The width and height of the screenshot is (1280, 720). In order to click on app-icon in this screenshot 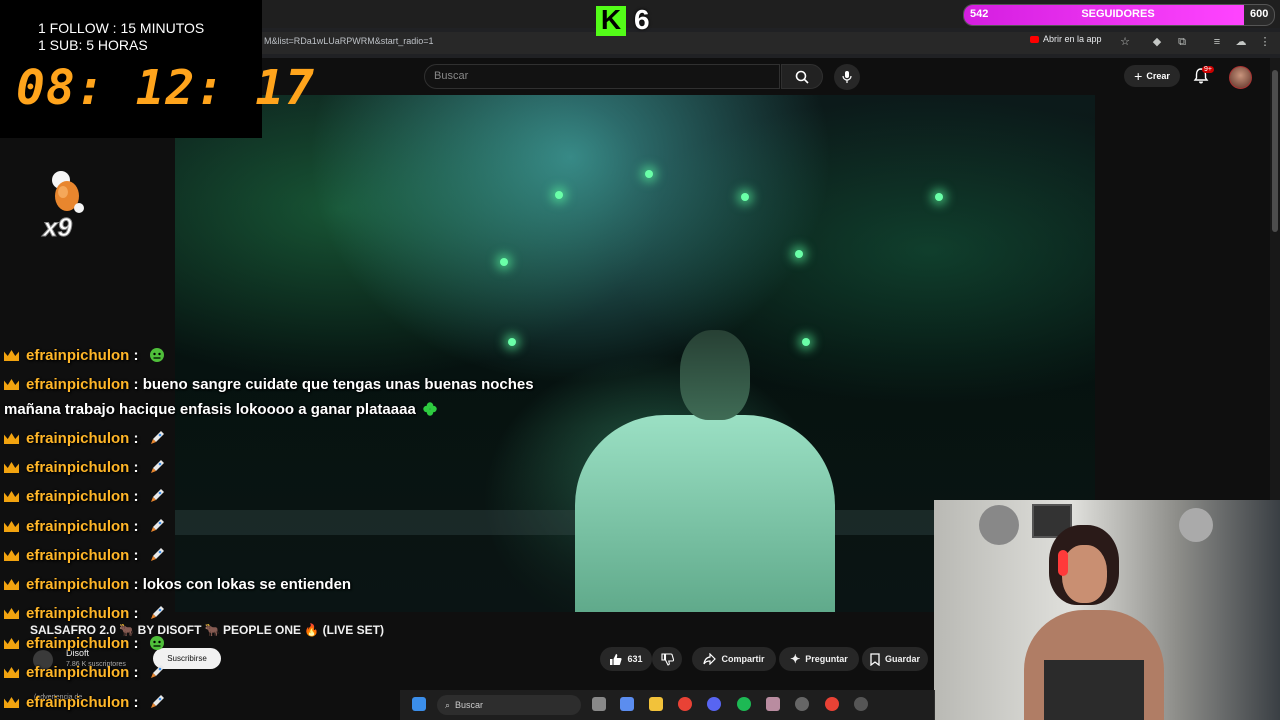, I will do `click(773, 704)`.